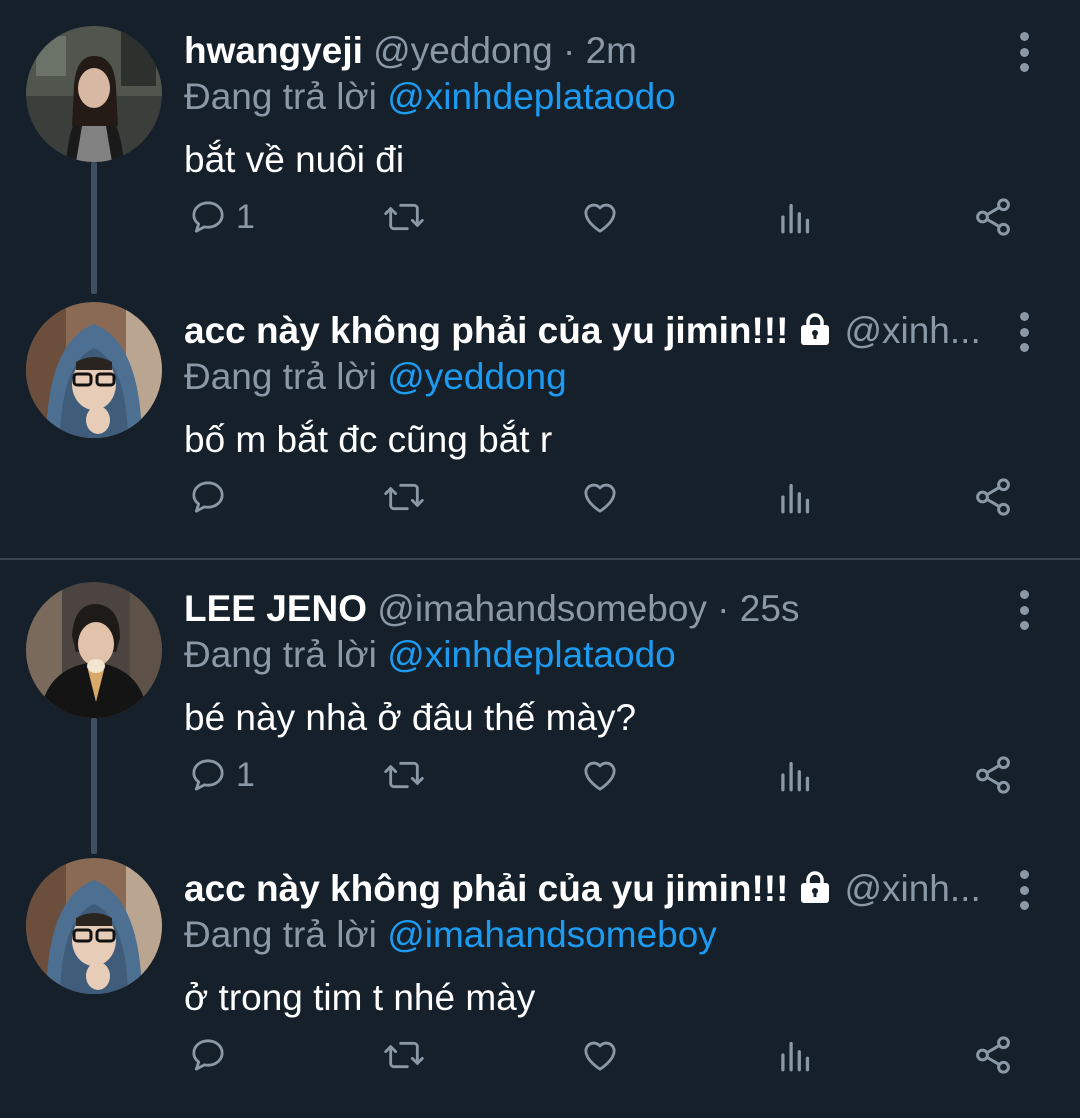 This screenshot has height=1118, width=1080. Describe the element at coordinates (552, 934) in the screenshot. I see `replying-to-handle: @imahandsomeboy` at that location.